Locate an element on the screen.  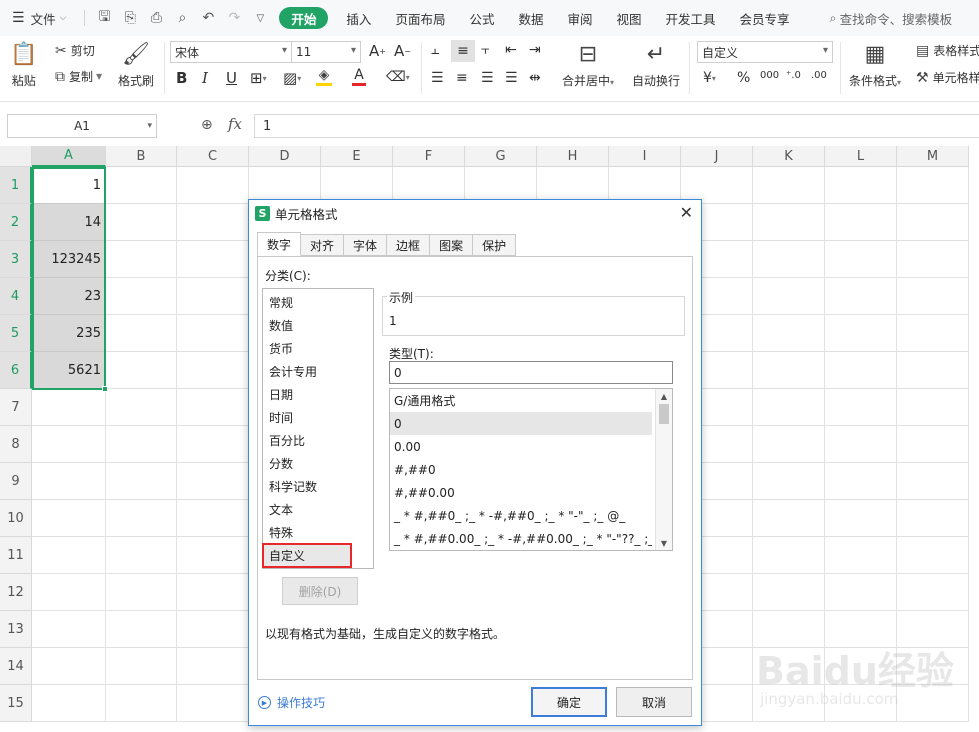
row-header-5: 5 is located at coordinates (16, 333).